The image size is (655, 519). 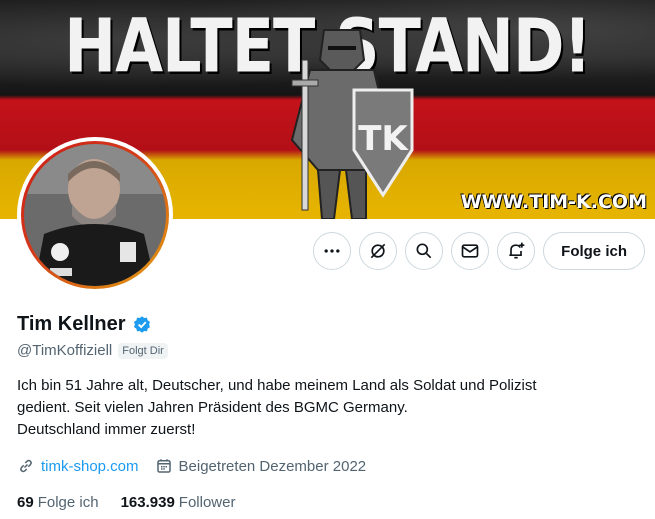 I want to click on followers-count: 163.939, so click(x=147, y=502).